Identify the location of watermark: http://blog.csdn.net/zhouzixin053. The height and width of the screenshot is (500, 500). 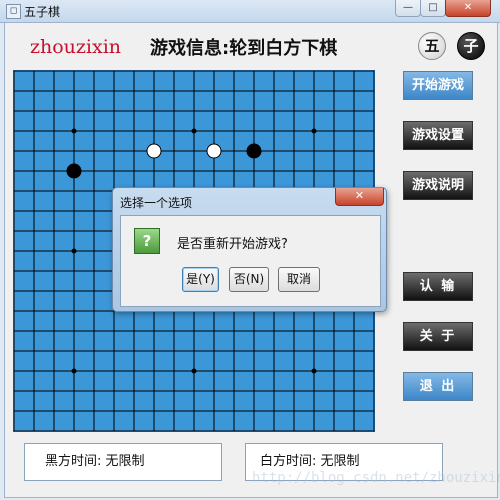
(376, 478).